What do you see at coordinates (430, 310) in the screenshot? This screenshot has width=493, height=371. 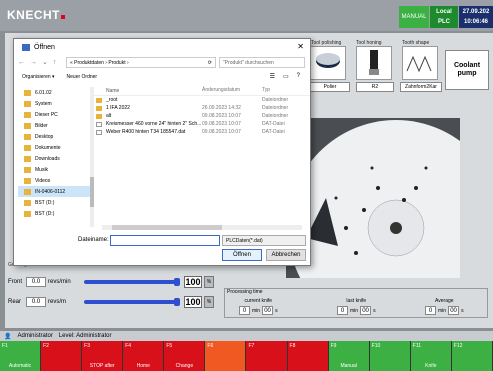 I see `average-min-value: 0` at bounding box center [430, 310].